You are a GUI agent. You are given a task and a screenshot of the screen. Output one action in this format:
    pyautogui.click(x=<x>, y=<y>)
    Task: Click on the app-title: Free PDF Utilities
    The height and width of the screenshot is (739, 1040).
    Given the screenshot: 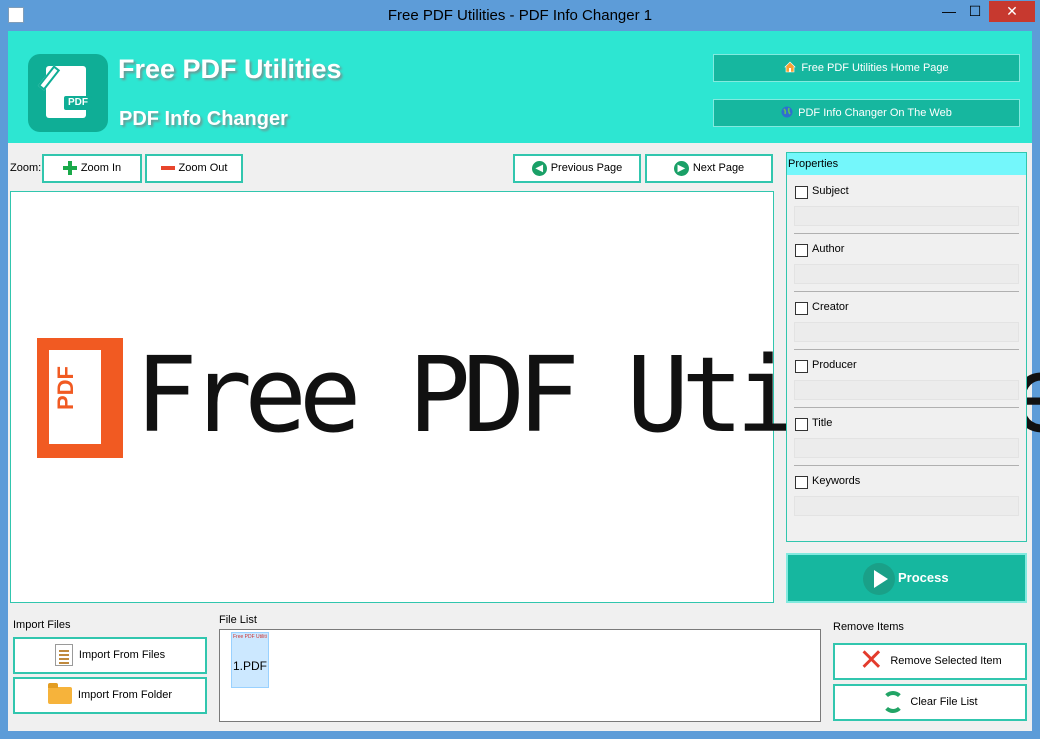 What is the action you would take?
    pyautogui.click(x=230, y=69)
    